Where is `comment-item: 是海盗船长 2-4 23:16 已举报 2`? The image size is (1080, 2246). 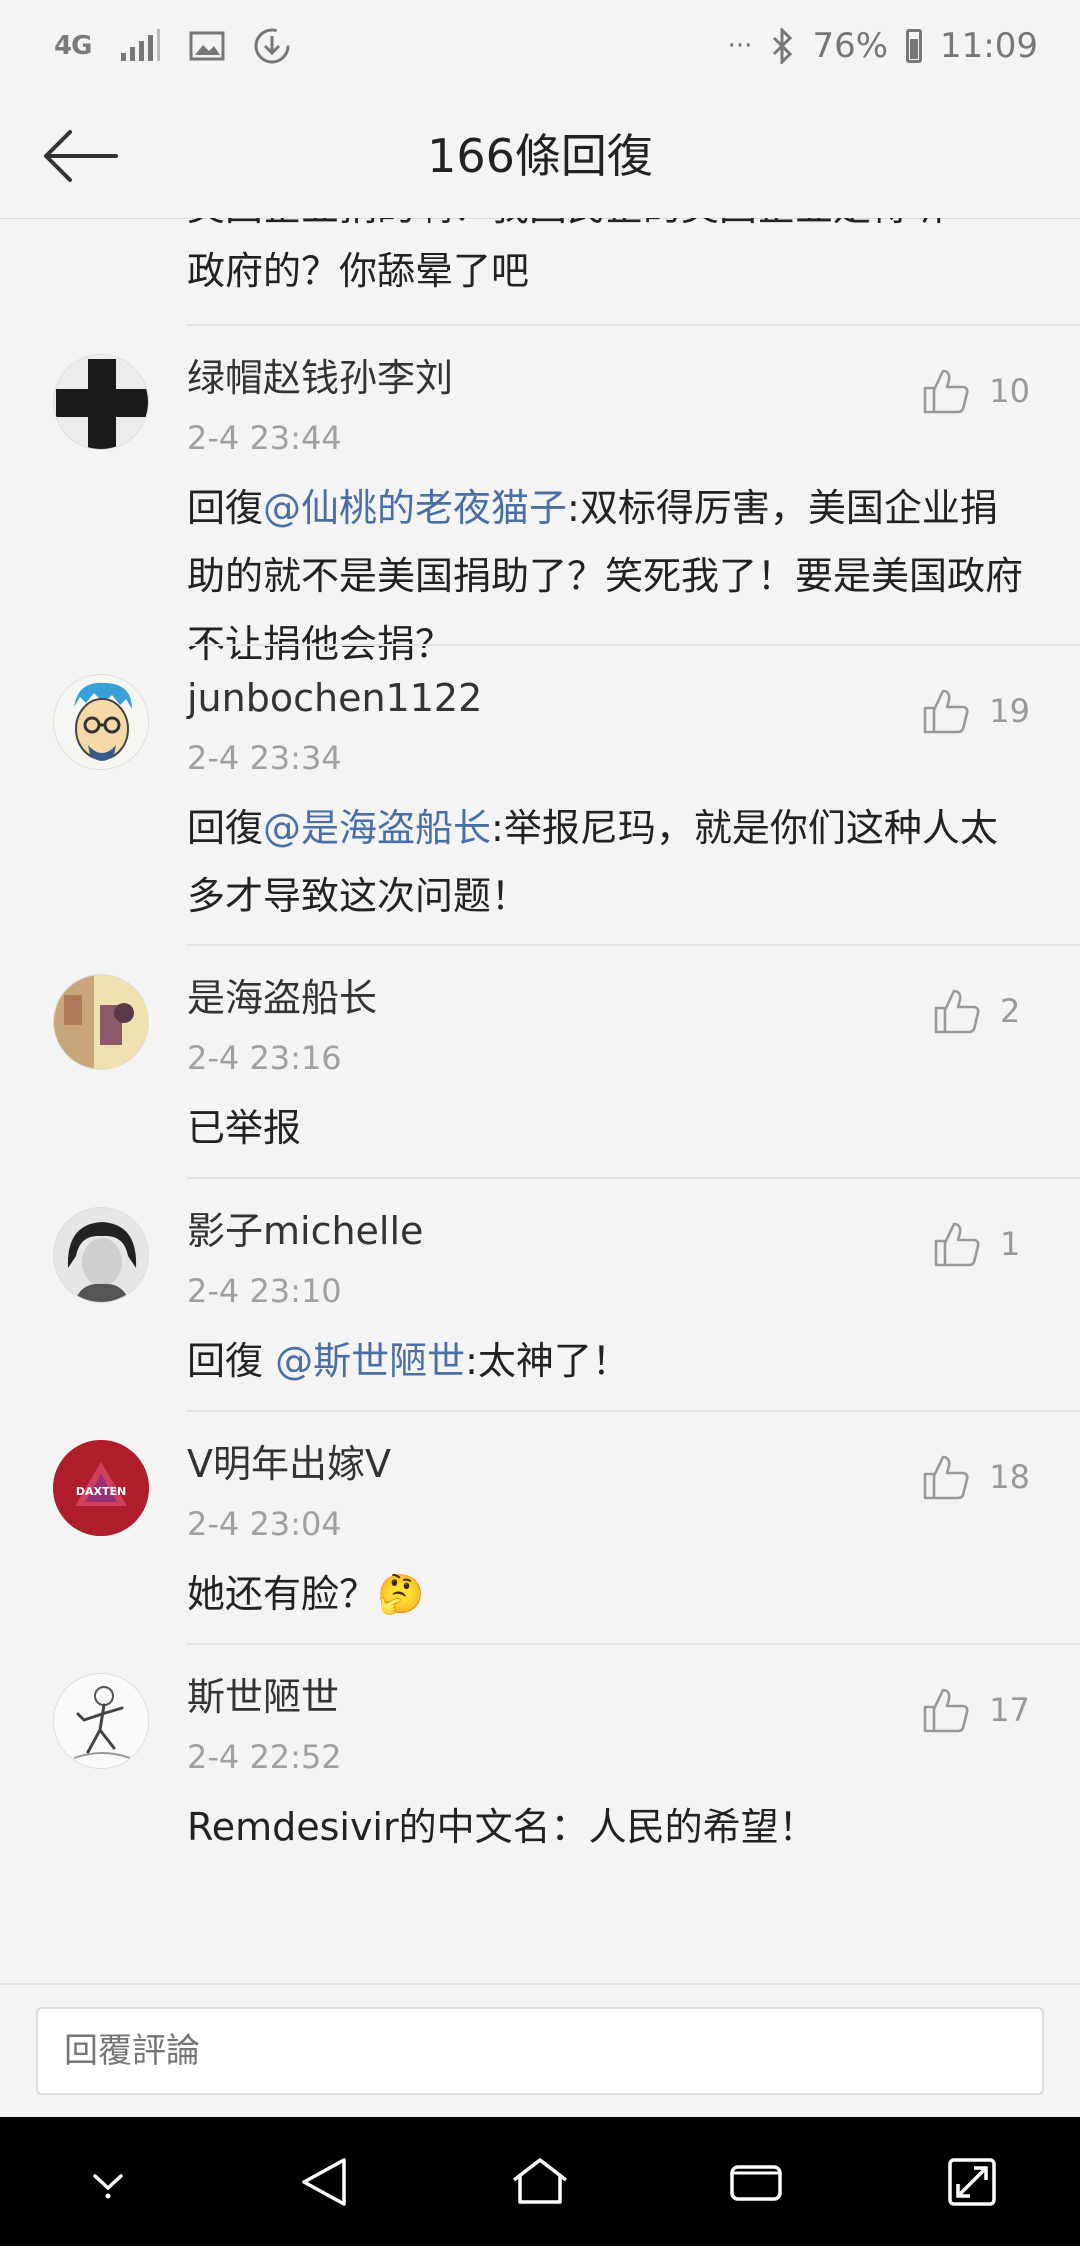 comment-item: 是海盗船长 2-4 23:16 已举报 2 is located at coordinates (540, 1062).